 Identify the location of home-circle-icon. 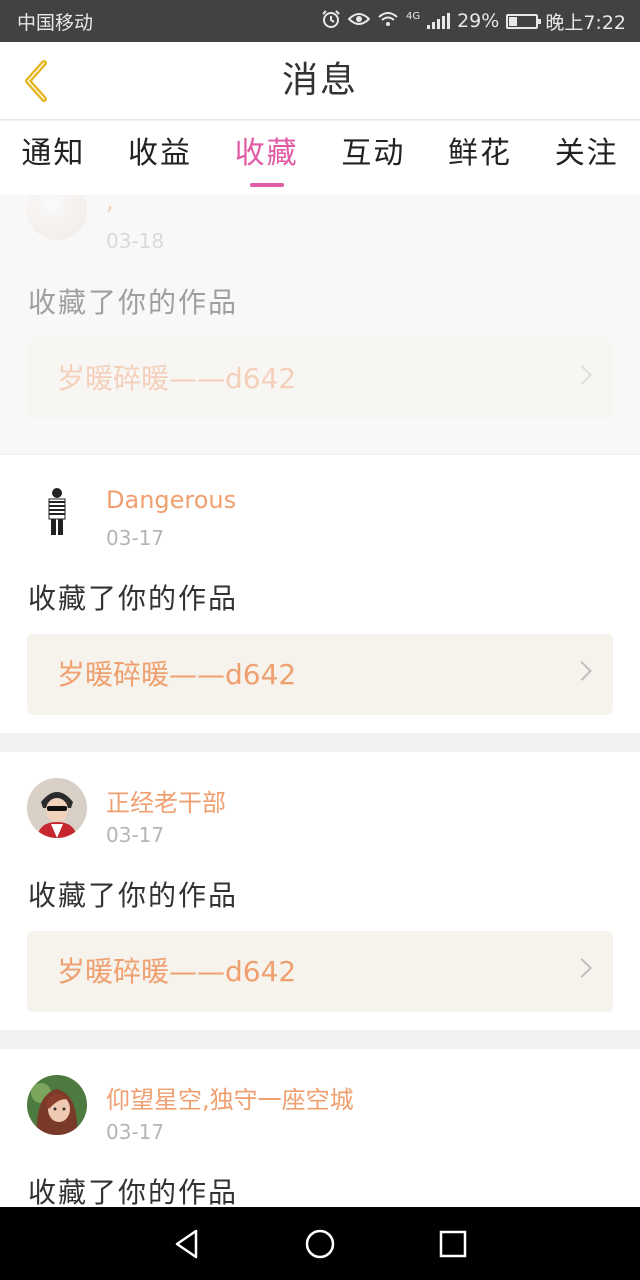
(320, 1243).